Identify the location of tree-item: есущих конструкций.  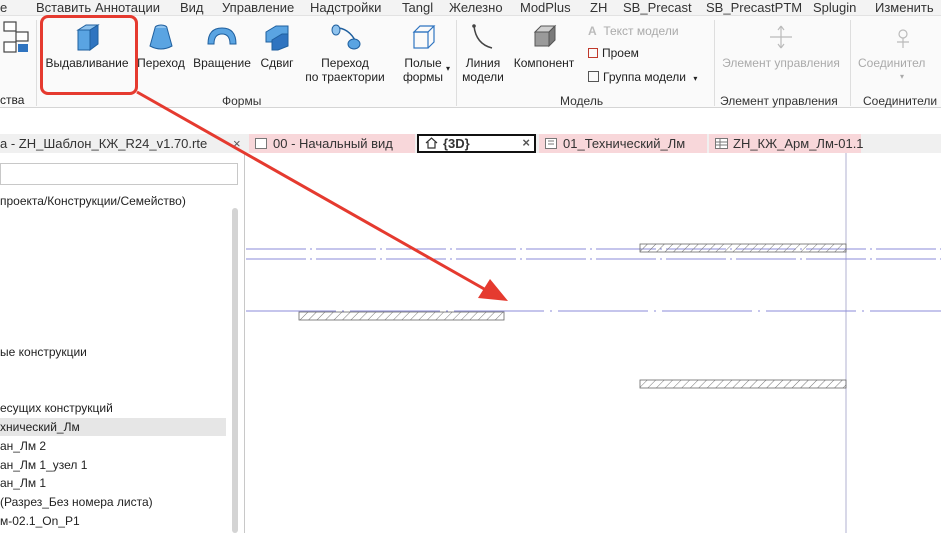
(56, 408).